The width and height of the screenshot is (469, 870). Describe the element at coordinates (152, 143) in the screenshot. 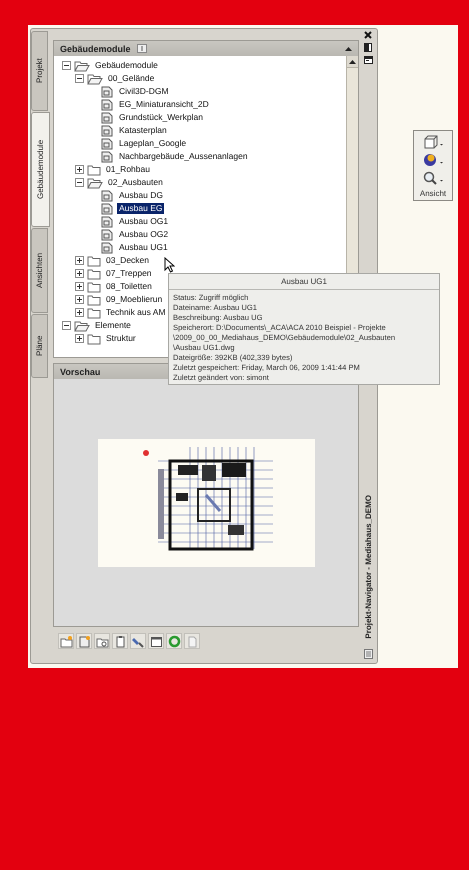

I see `tree-item: Lageplan_Google` at that location.